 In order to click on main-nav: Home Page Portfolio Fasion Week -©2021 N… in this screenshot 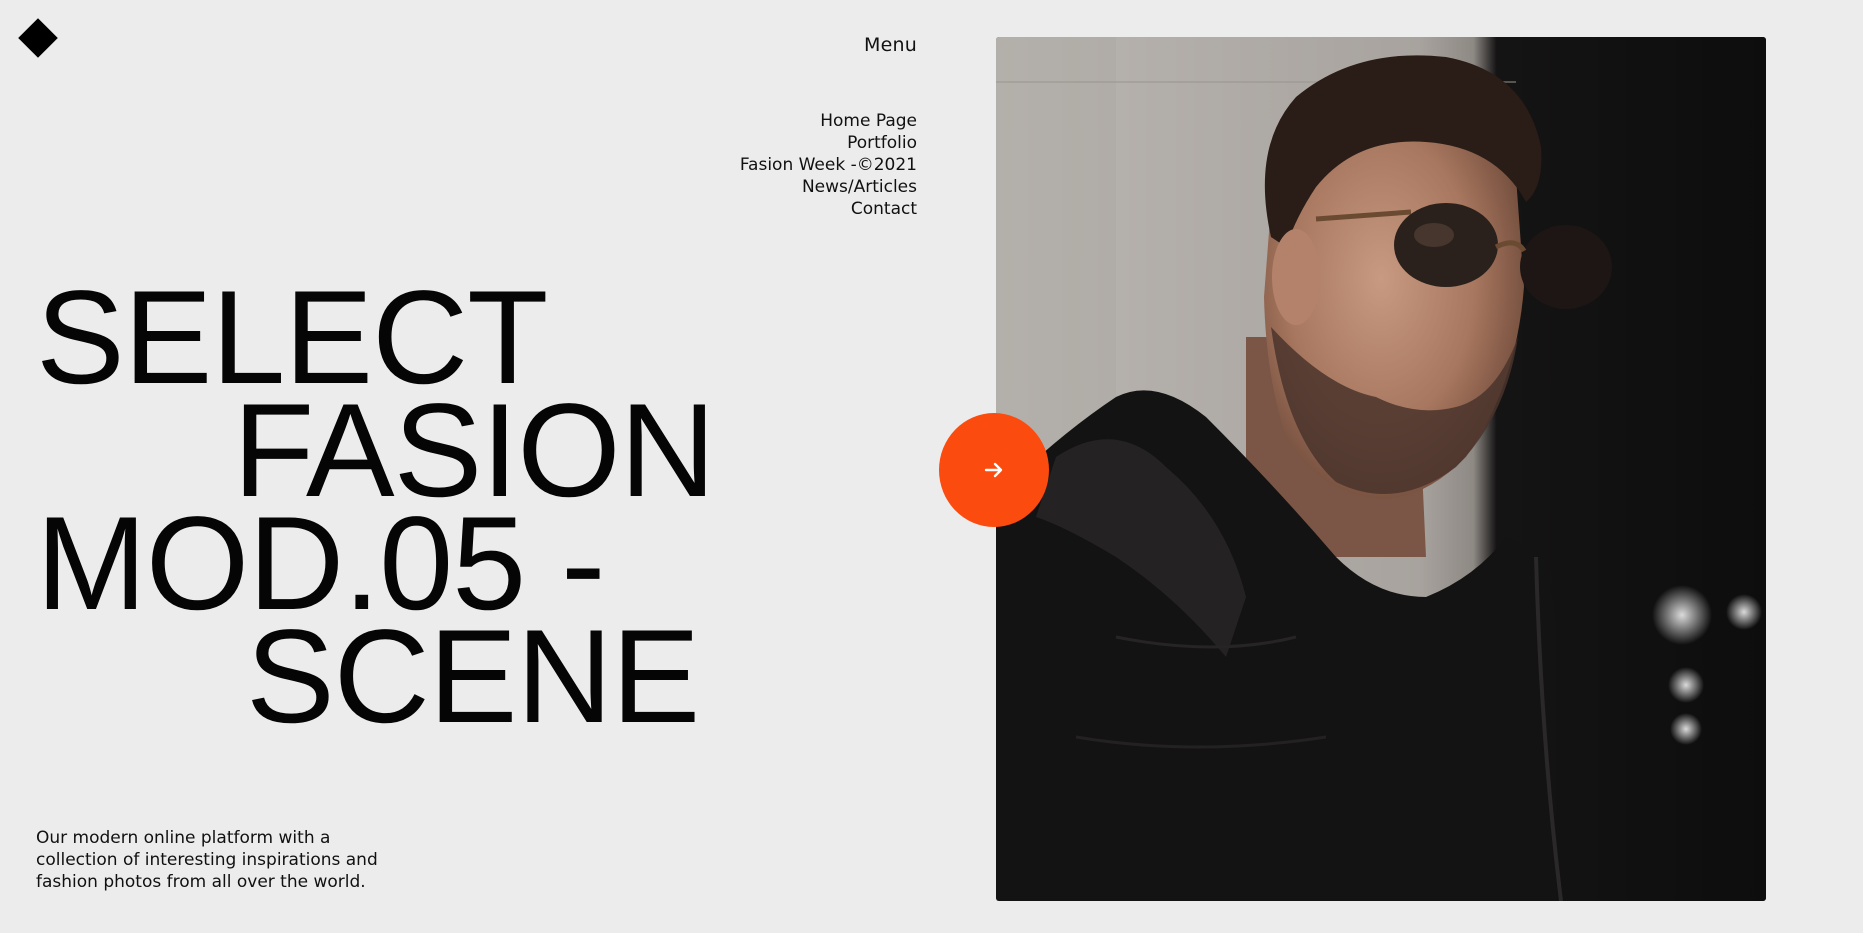, I will do `click(828, 165)`.